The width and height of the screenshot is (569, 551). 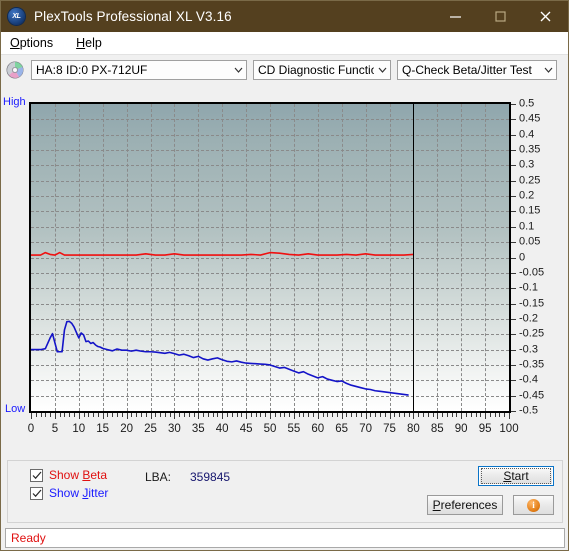 I want to click on y-axis-tick-label: -0.2, so click(x=528, y=318).